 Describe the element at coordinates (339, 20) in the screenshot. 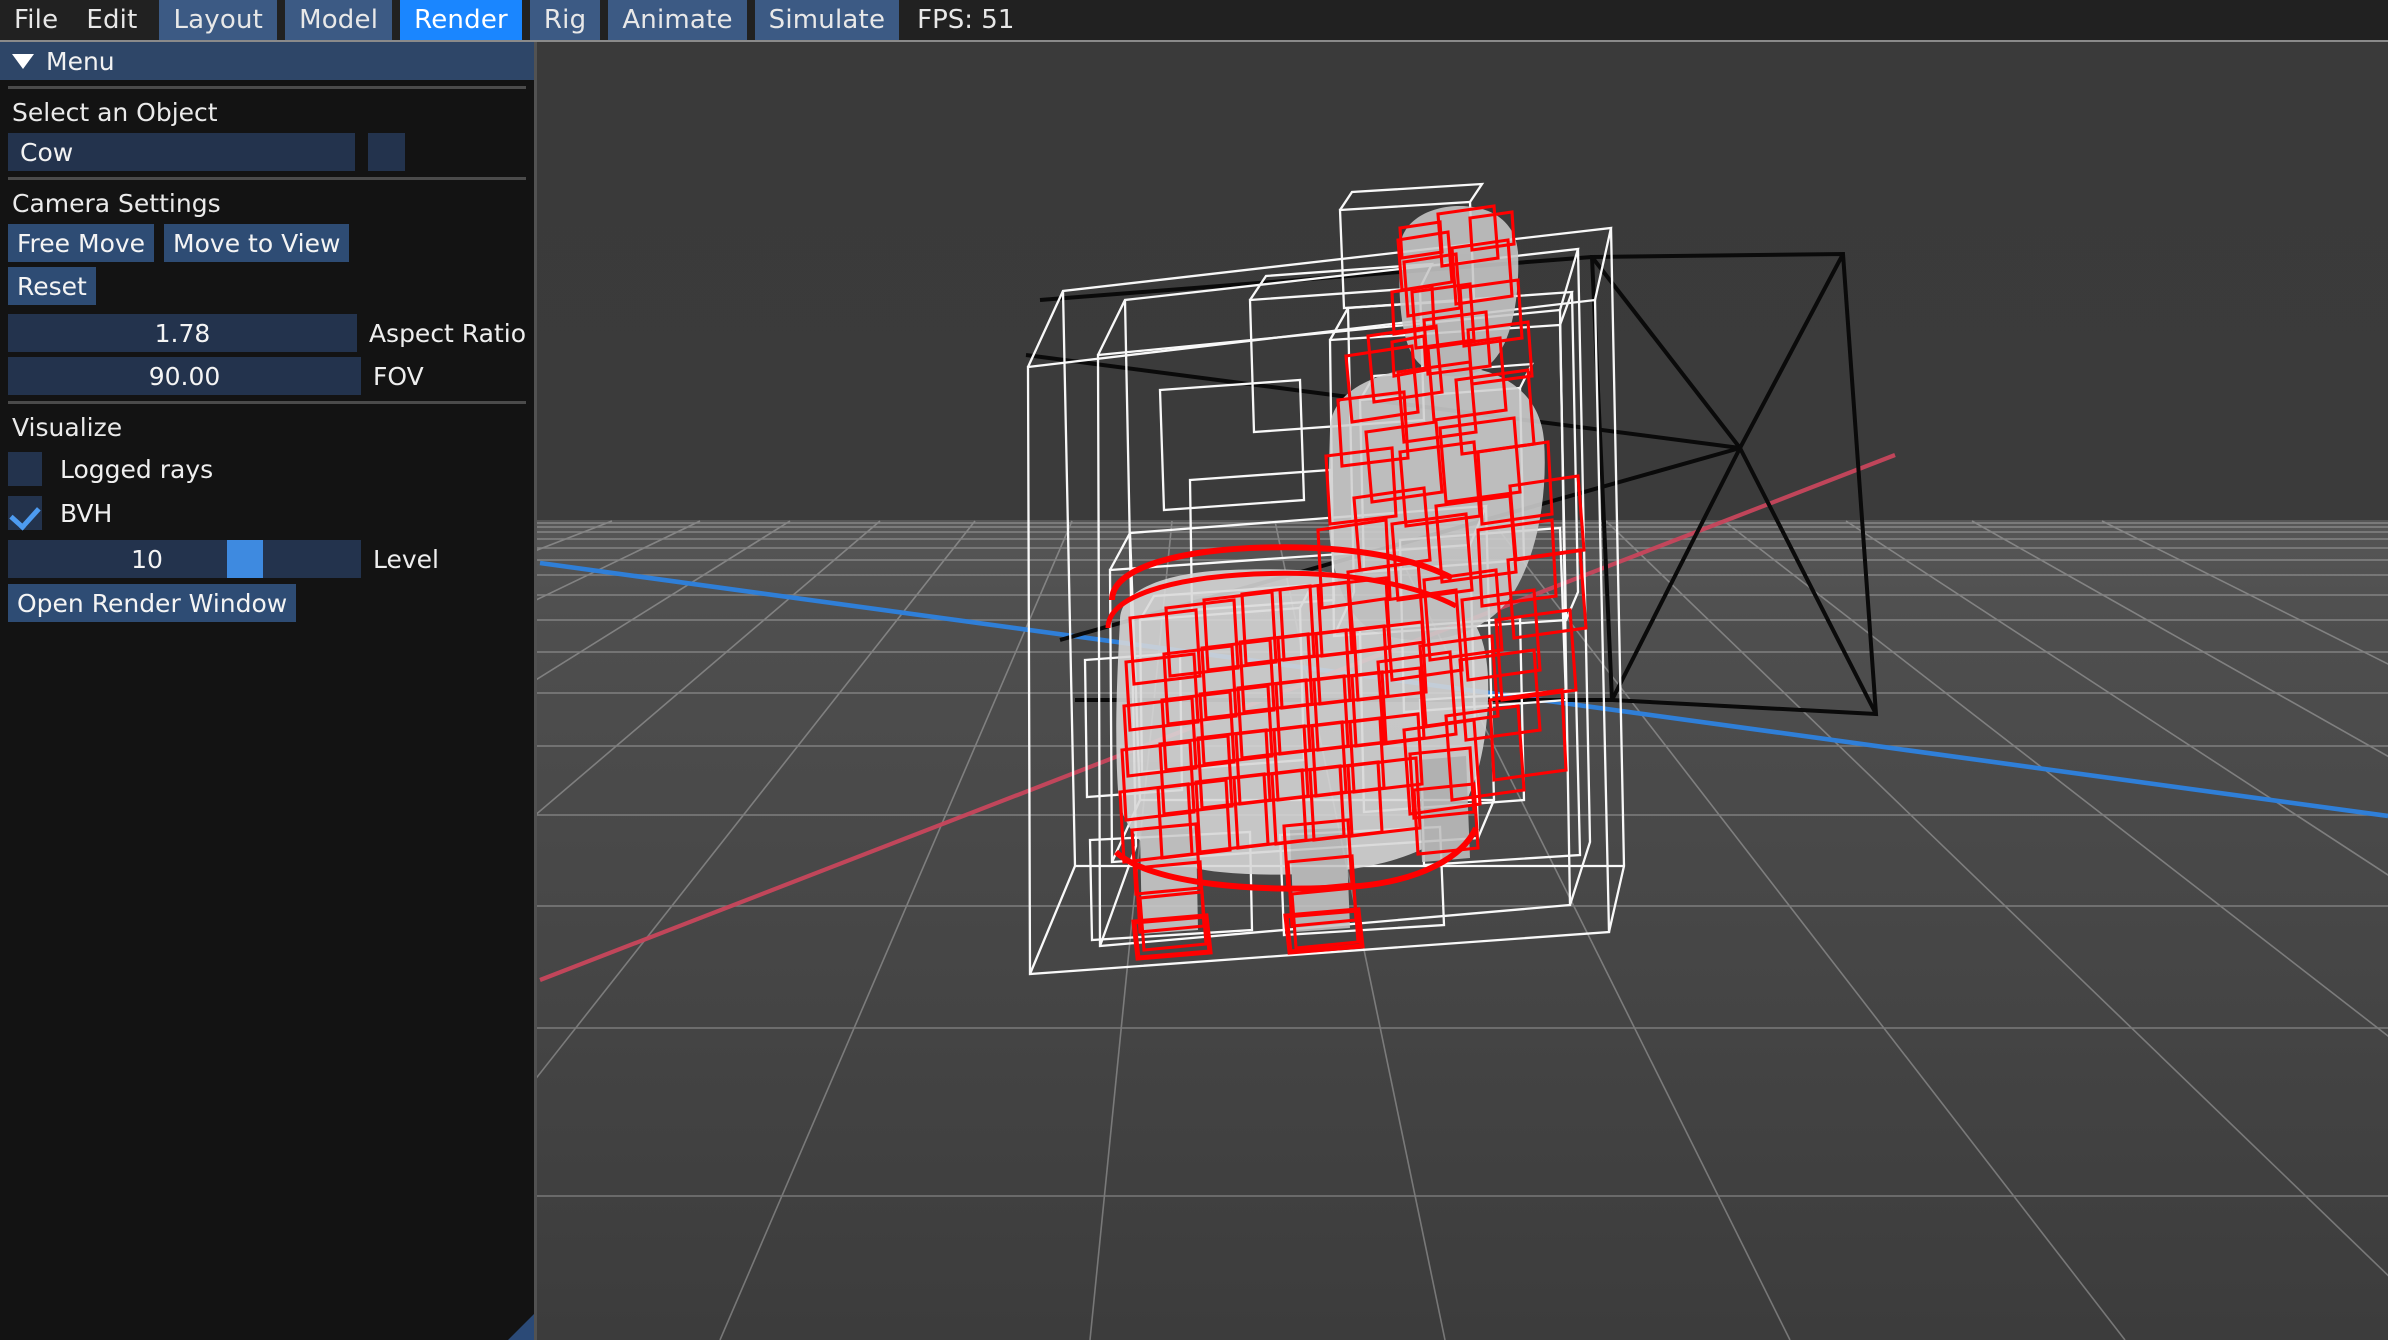

I see `menu-model: Model` at that location.